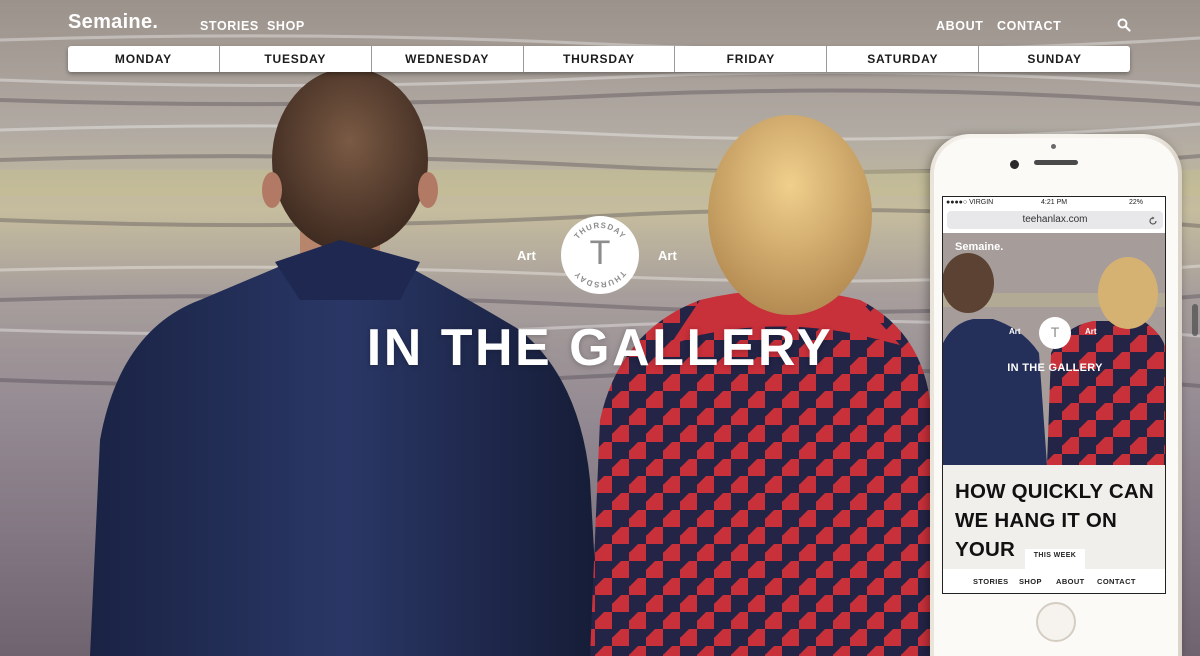 The width and height of the screenshot is (1200, 656). Describe the element at coordinates (1136, 202) in the screenshot. I see `status-battery: 22%` at that location.